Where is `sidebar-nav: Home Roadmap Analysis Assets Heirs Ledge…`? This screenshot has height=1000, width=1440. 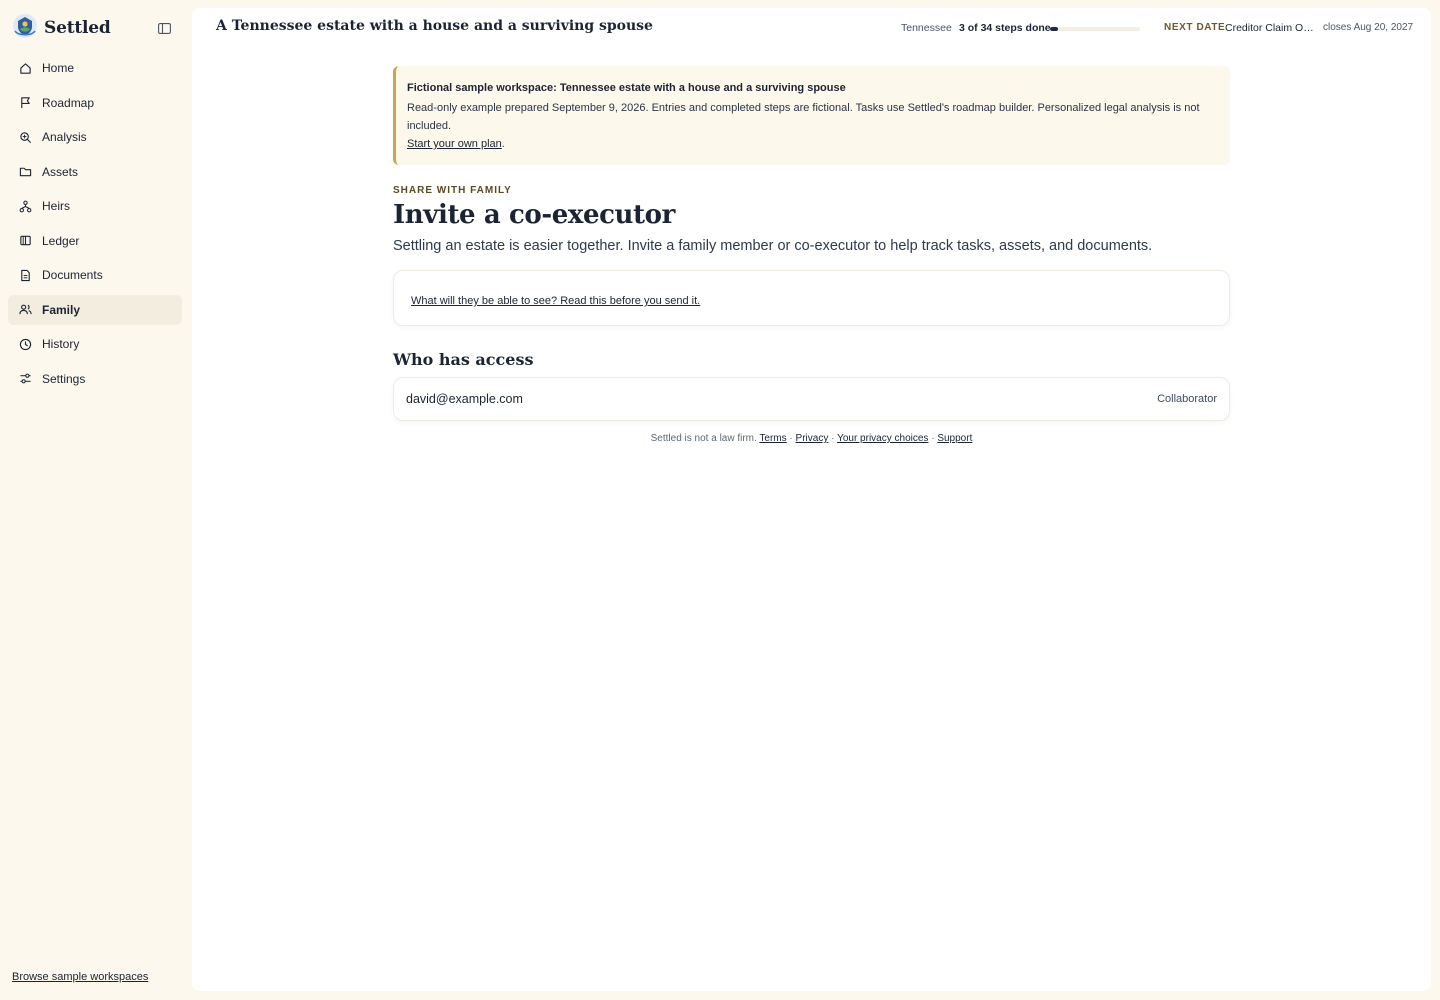 sidebar-nav: Home Roadmap Analysis Assets Heirs Ledge… is located at coordinates (95, 225).